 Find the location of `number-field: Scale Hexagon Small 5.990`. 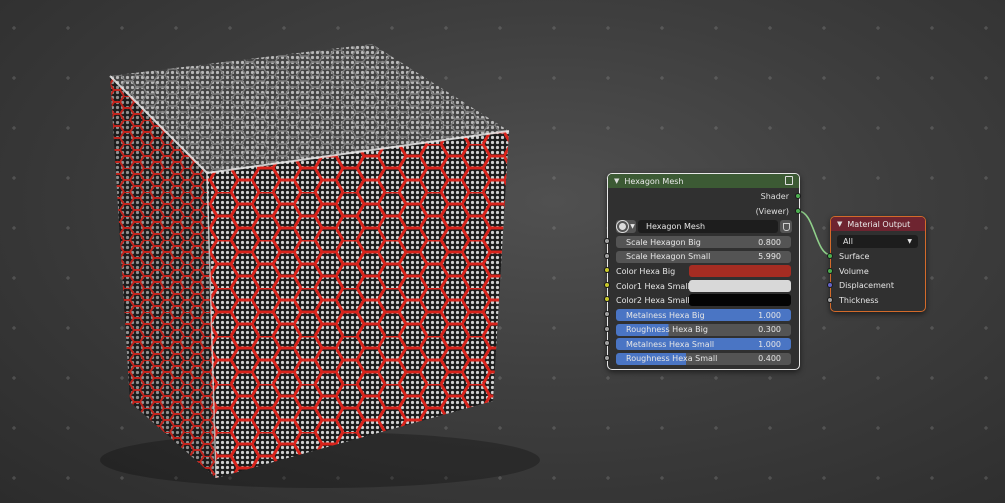

number-field: Scale Hexagon Small 5.990 is located at coordinates (703, 256).